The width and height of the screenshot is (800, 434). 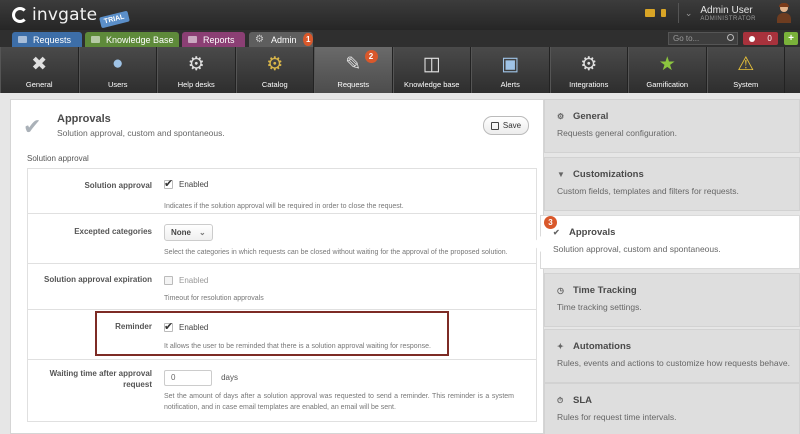 I want to click on tab-label: Requests, so click(x=52, y=39).